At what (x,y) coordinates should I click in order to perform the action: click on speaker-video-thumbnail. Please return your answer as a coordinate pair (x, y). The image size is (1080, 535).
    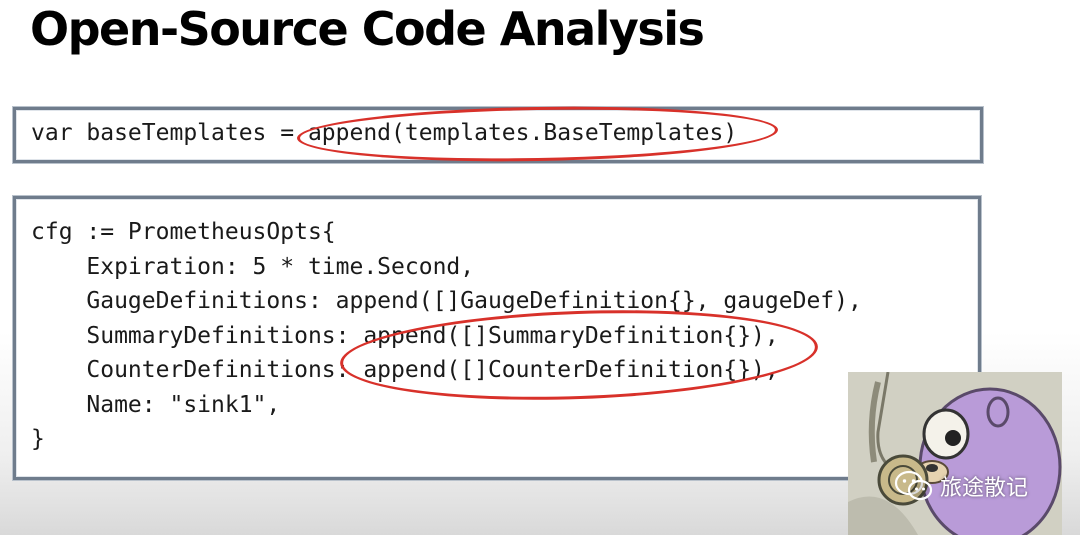
    Looking at the image, I should click on (955, 453).